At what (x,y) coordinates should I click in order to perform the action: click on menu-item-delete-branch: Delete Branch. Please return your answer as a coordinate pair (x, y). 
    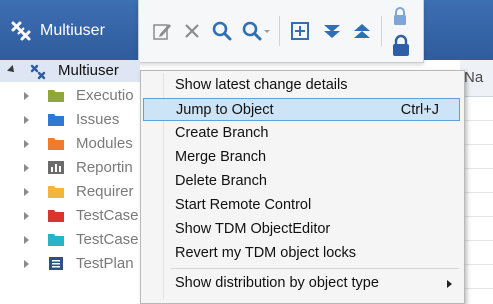
    Looking at the image, I should click on (301, 181).